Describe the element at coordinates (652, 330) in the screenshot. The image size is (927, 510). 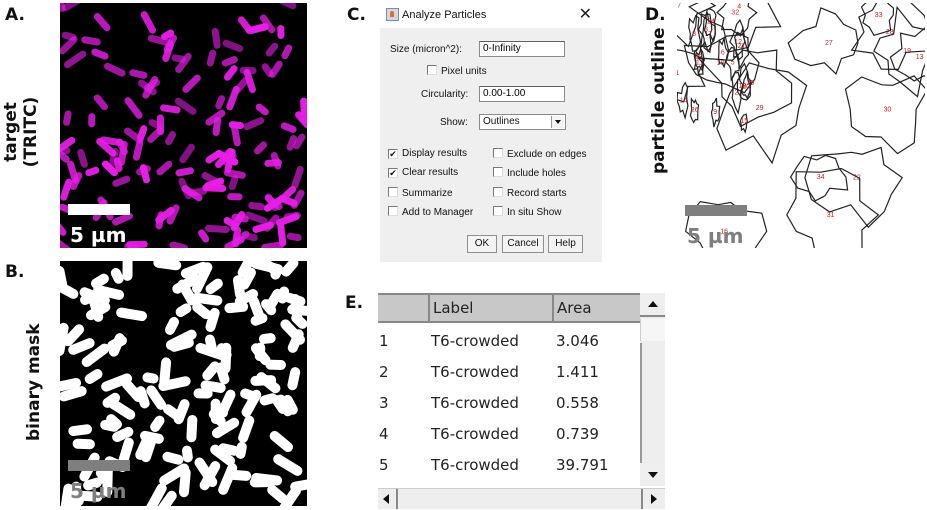
I see `scroll-thumb` at that location.